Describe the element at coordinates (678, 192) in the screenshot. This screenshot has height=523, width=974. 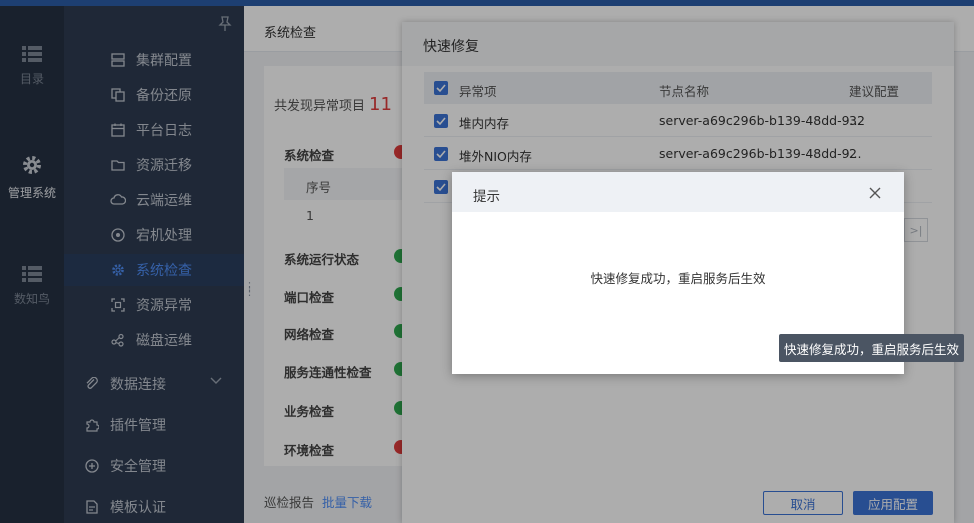
I see `dialog-header: 提示` at that location.